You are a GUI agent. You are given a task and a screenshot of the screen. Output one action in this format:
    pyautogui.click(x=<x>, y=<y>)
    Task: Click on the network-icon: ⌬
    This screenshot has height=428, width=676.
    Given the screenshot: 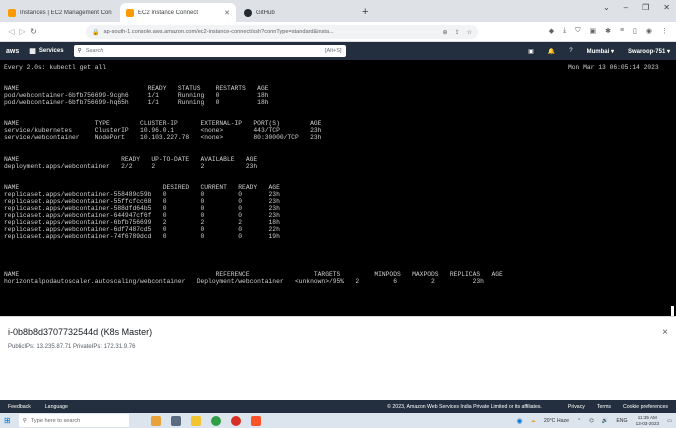 What is the action you would take?
    pyautogui.click(x=591, y=421)
    